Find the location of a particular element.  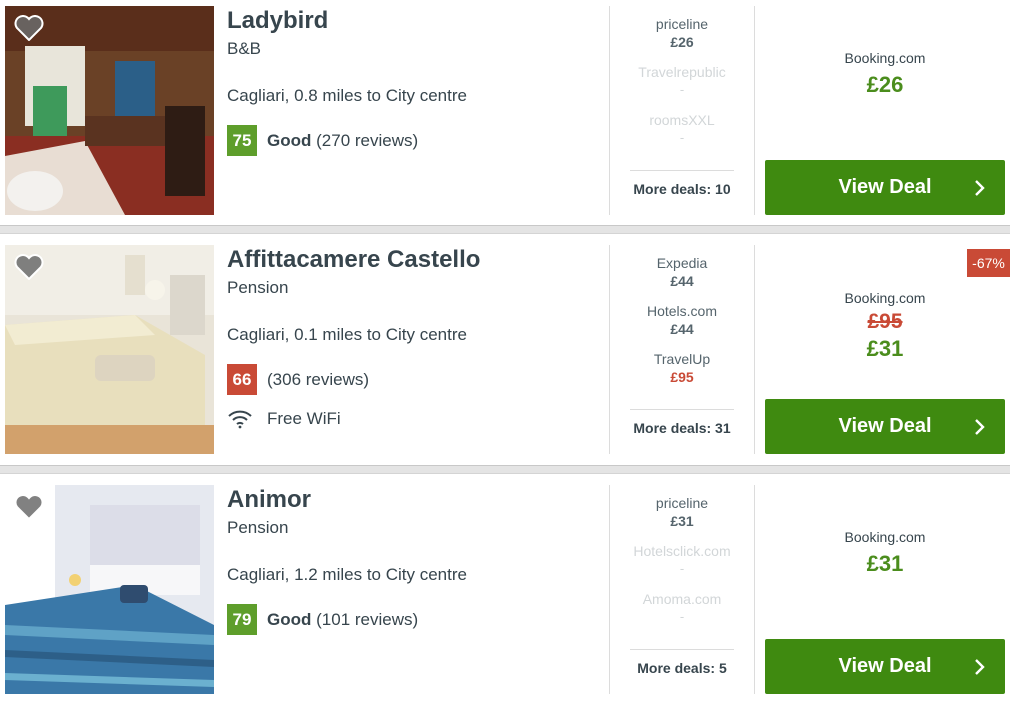

provider-name: Hotels.com is located at coordinates (682, 311).